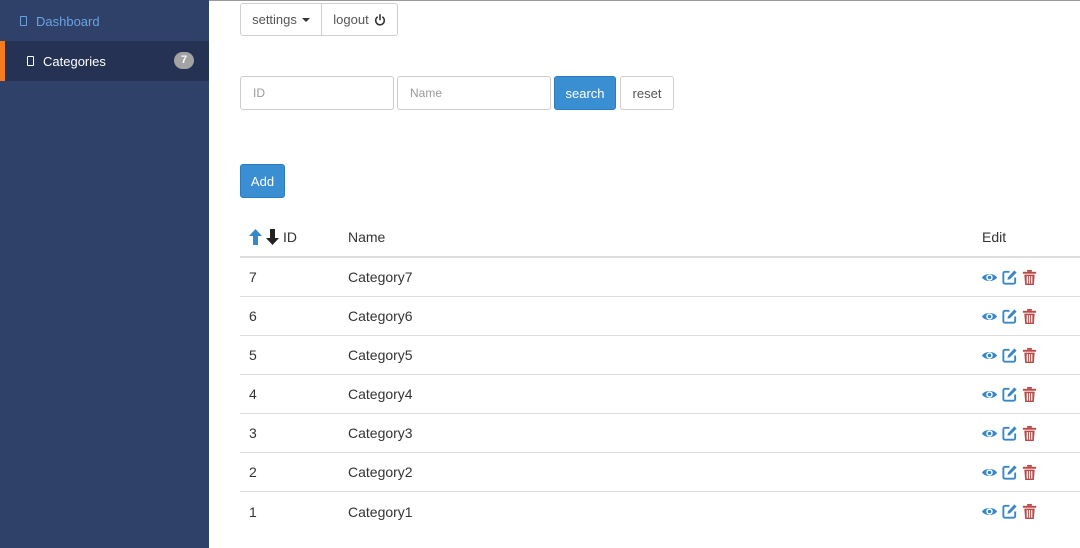 The image size is (1080, 548). I want to click on sort-desc-button, so click(272, 237).